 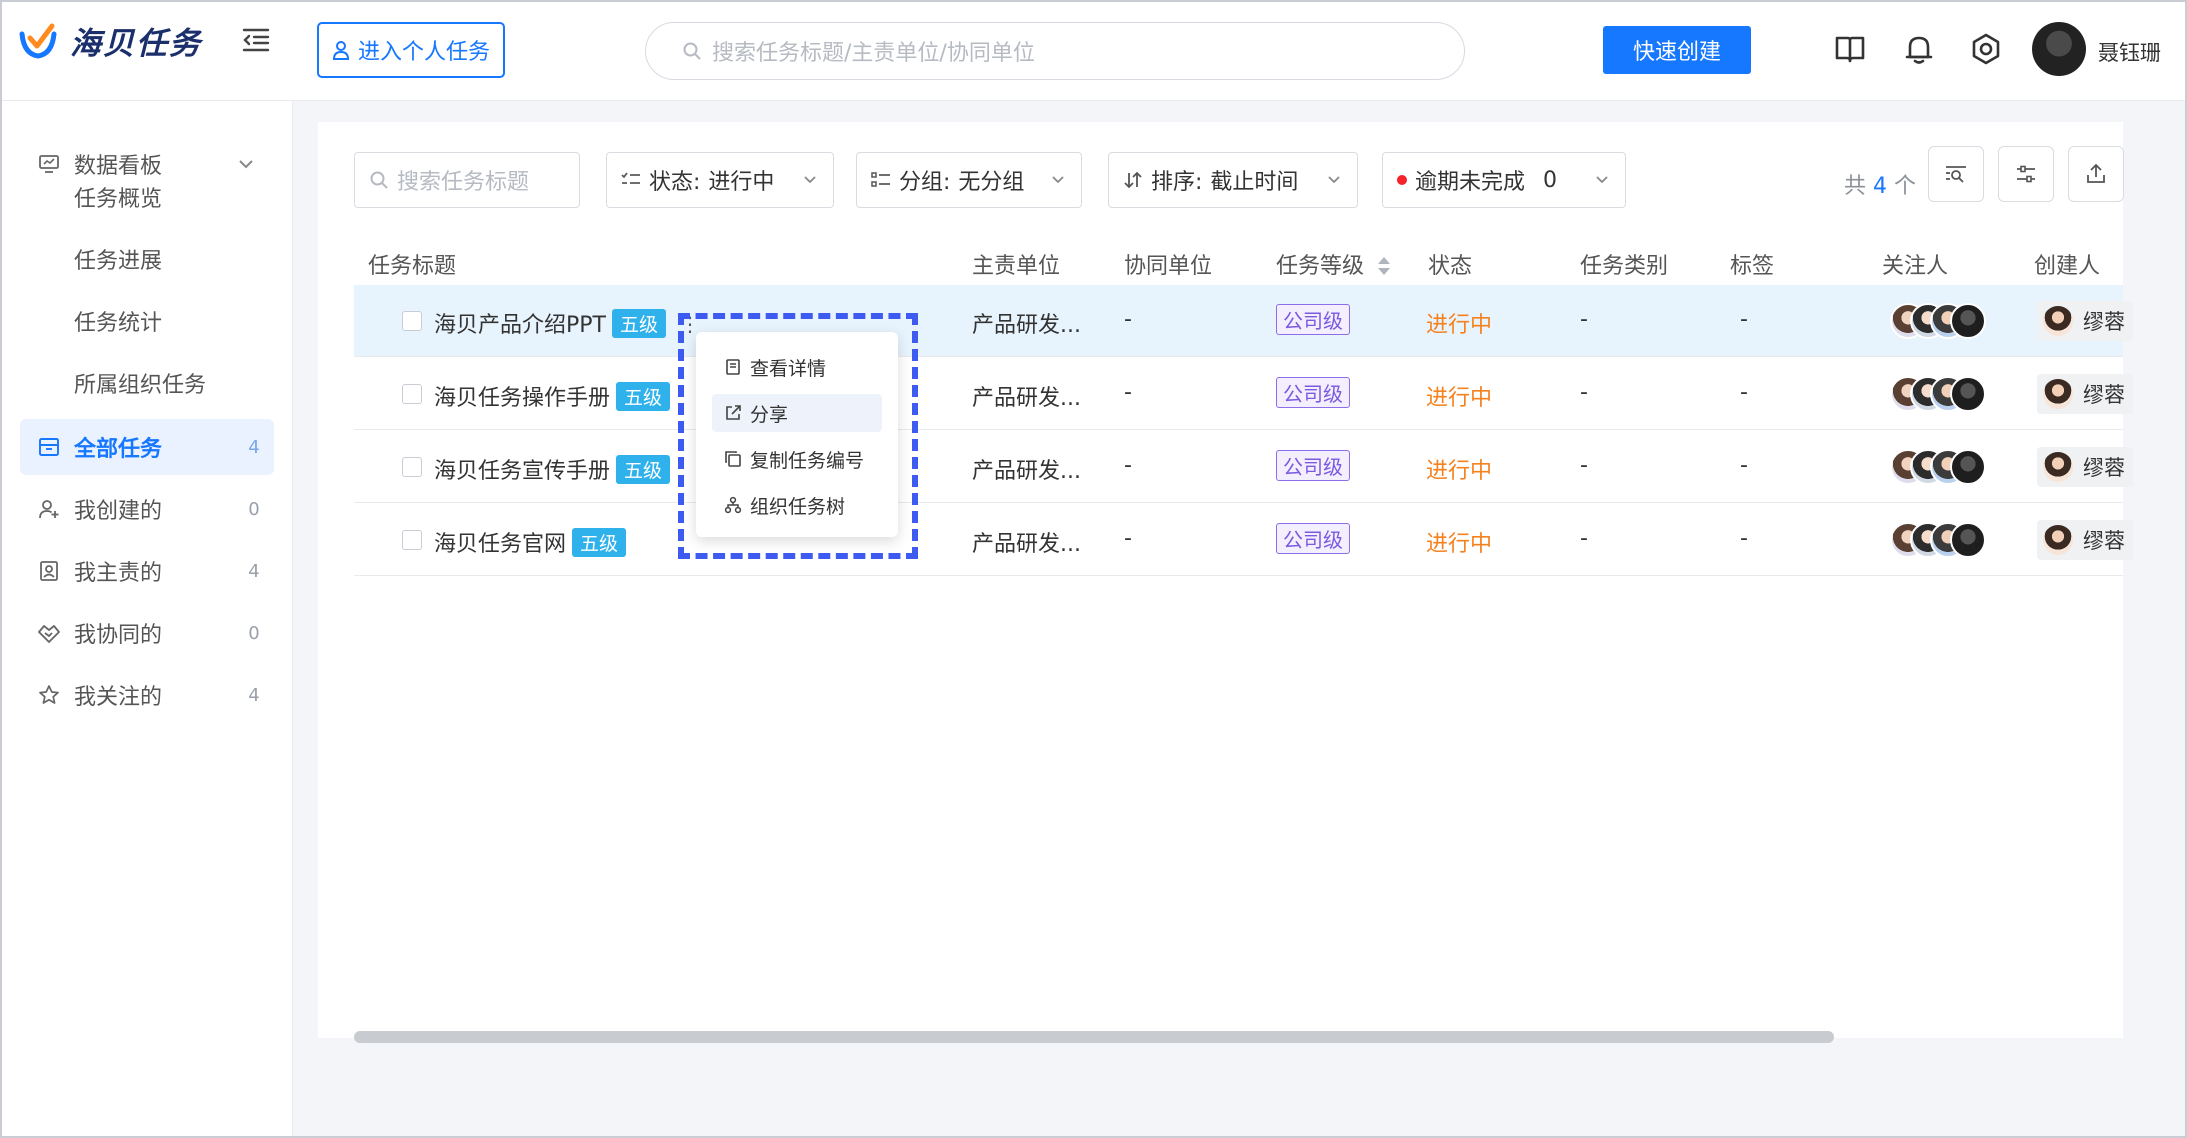 What do you see at coordinates (140, 383) in the screenshot?
I see `sidebar-sub-org-tasks: 所属组织任务` at bounding box center [140, 383].